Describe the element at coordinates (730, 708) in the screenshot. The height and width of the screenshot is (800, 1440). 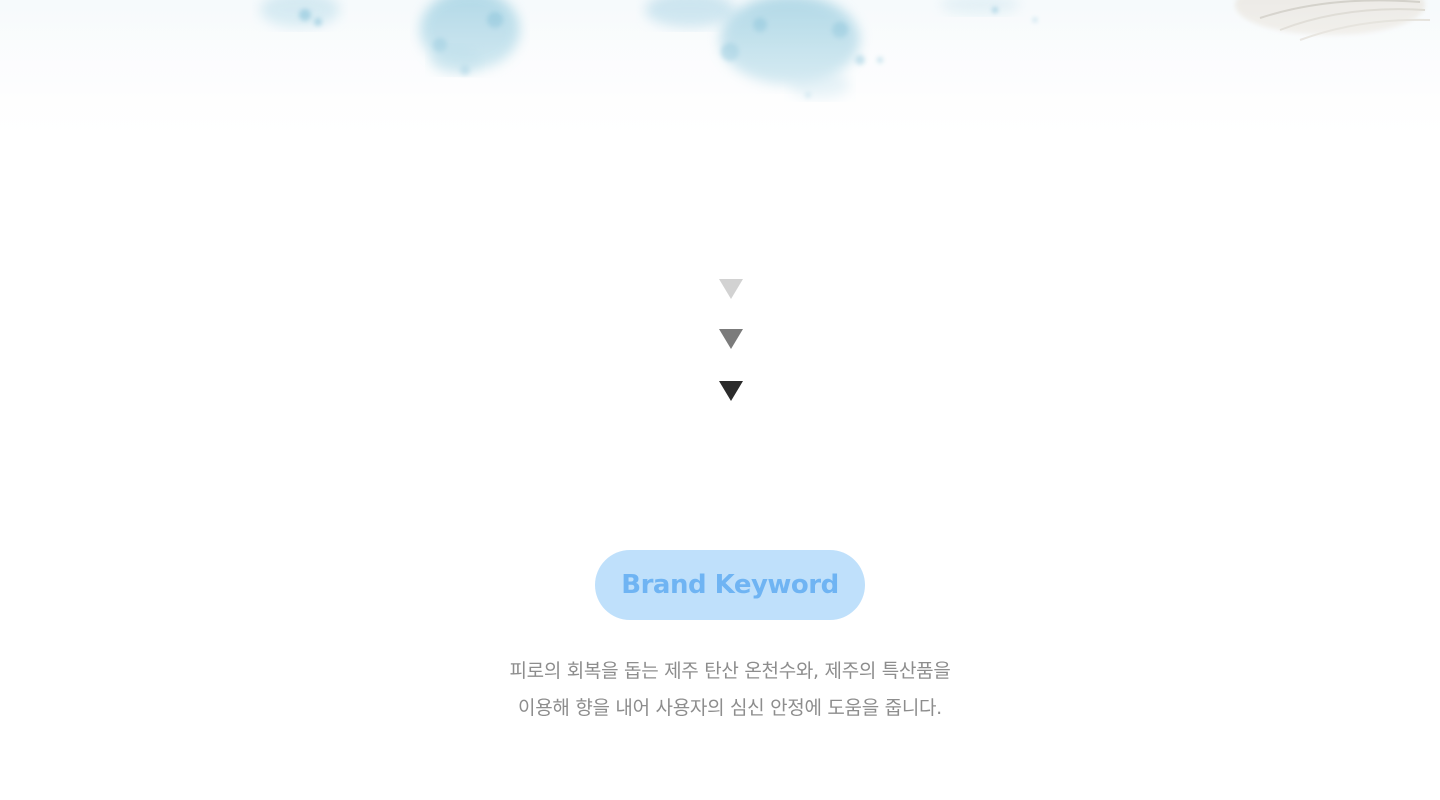
I see `description-line-2: 이용해 향을 내어 사용자의 심신 안정에 도움을 줍니다.` at that location.